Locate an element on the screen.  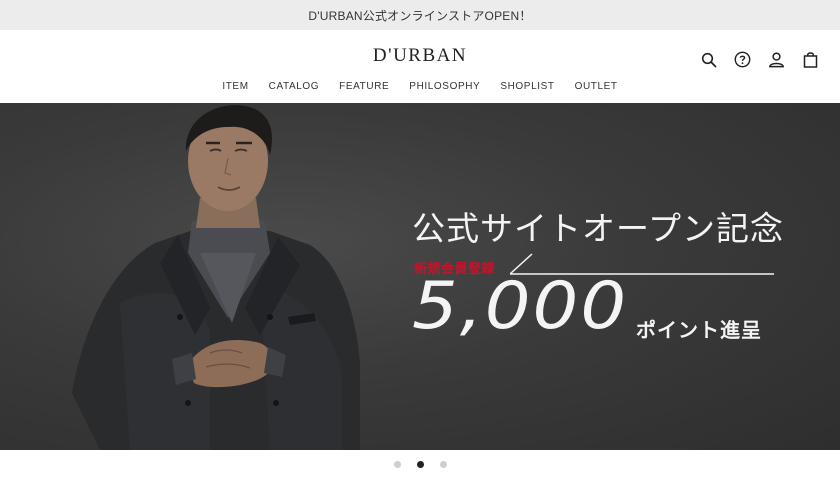
account-icon is located at coordinates (776, 59).